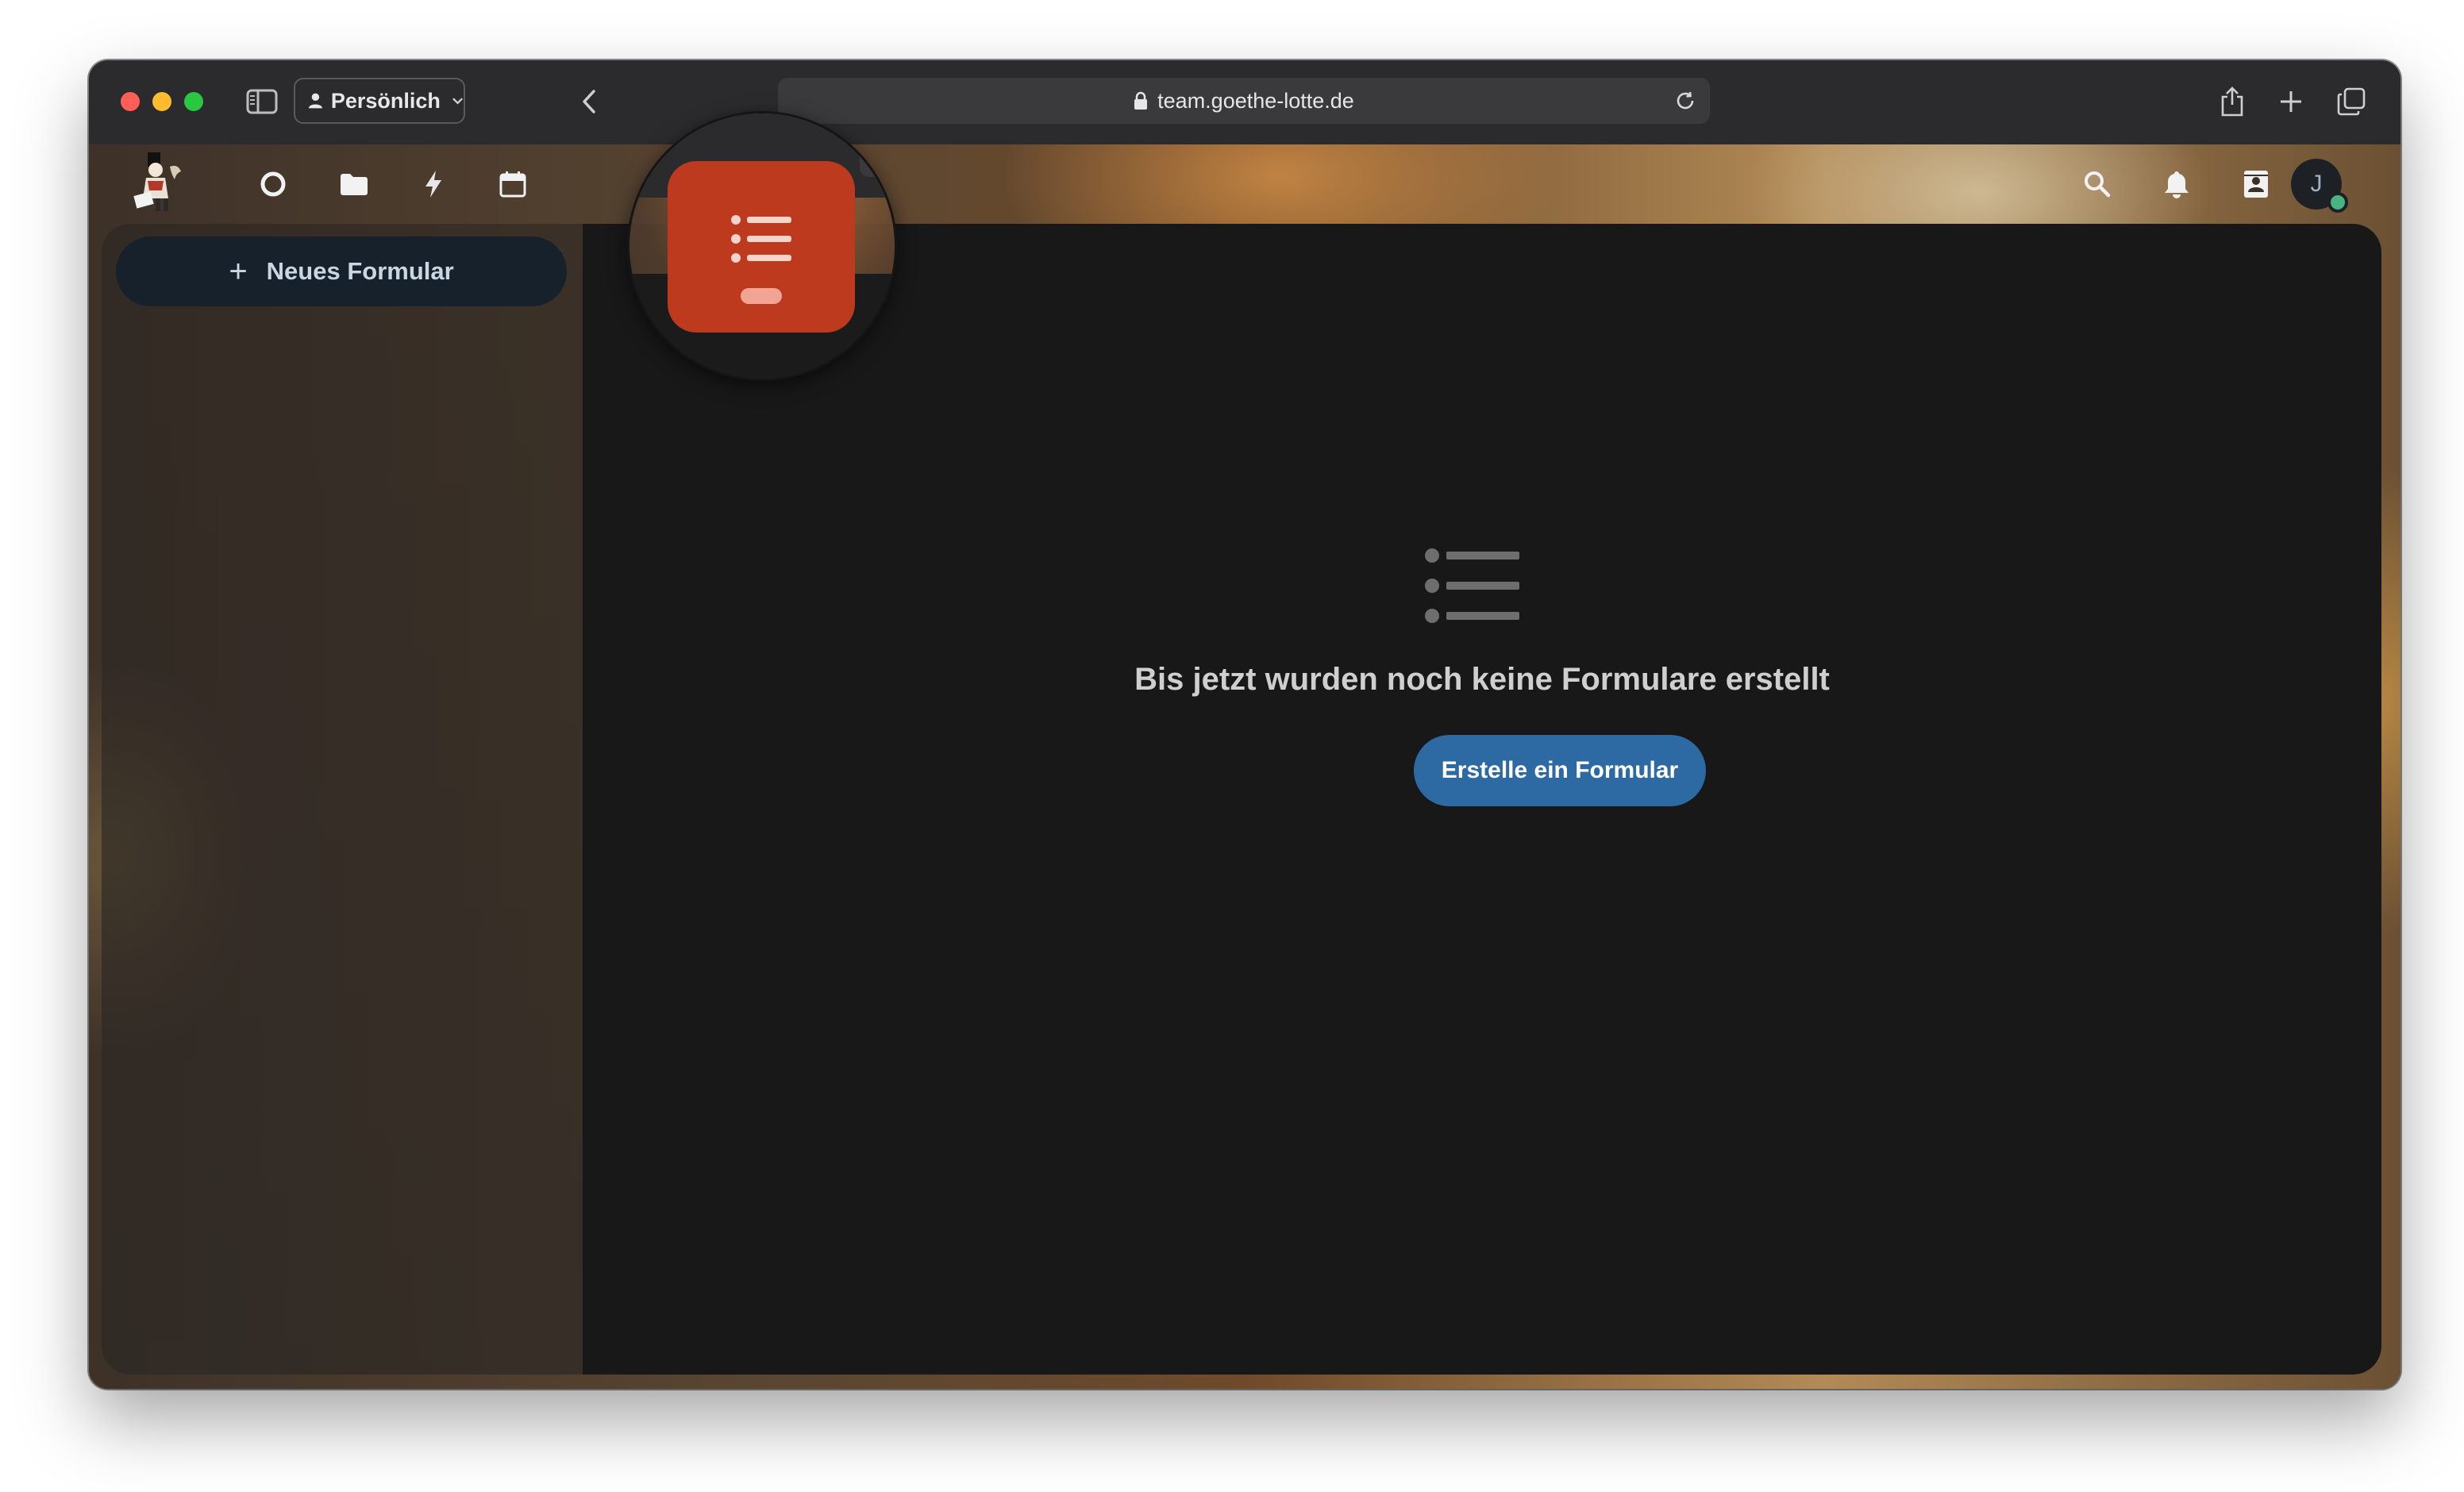 The height and width of the screenshot is (1492, 2464). Describe the element at coordinates (1685, 103) in the screenshot. I see `reload-icon` at that location.